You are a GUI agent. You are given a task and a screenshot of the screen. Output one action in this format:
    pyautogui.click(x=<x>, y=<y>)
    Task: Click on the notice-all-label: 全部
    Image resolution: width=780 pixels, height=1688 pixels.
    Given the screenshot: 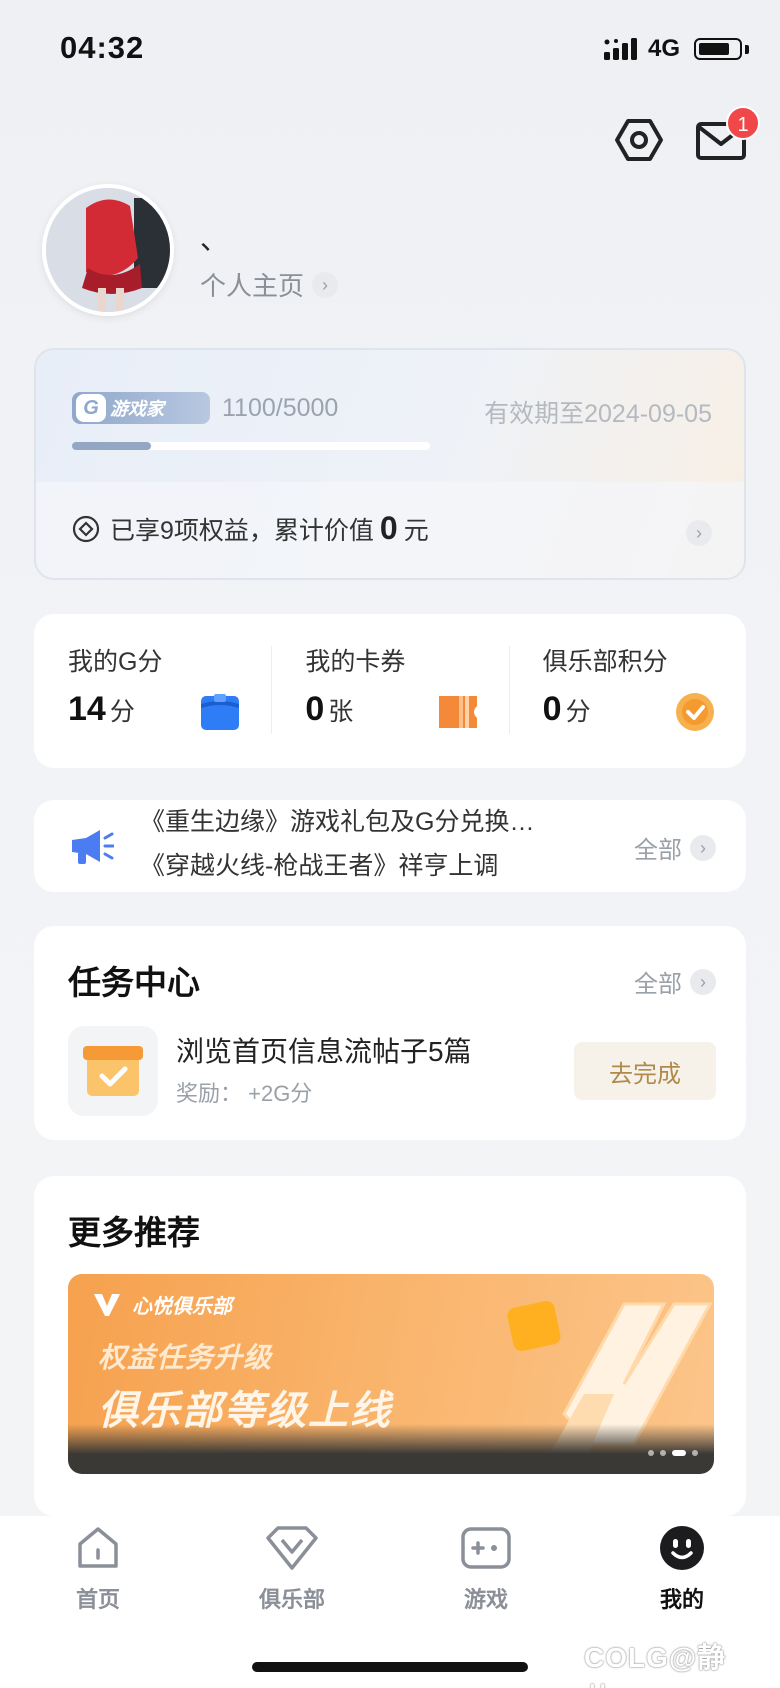 What is the action you would take?
    pyautogui.click(x=658, y=850)
    